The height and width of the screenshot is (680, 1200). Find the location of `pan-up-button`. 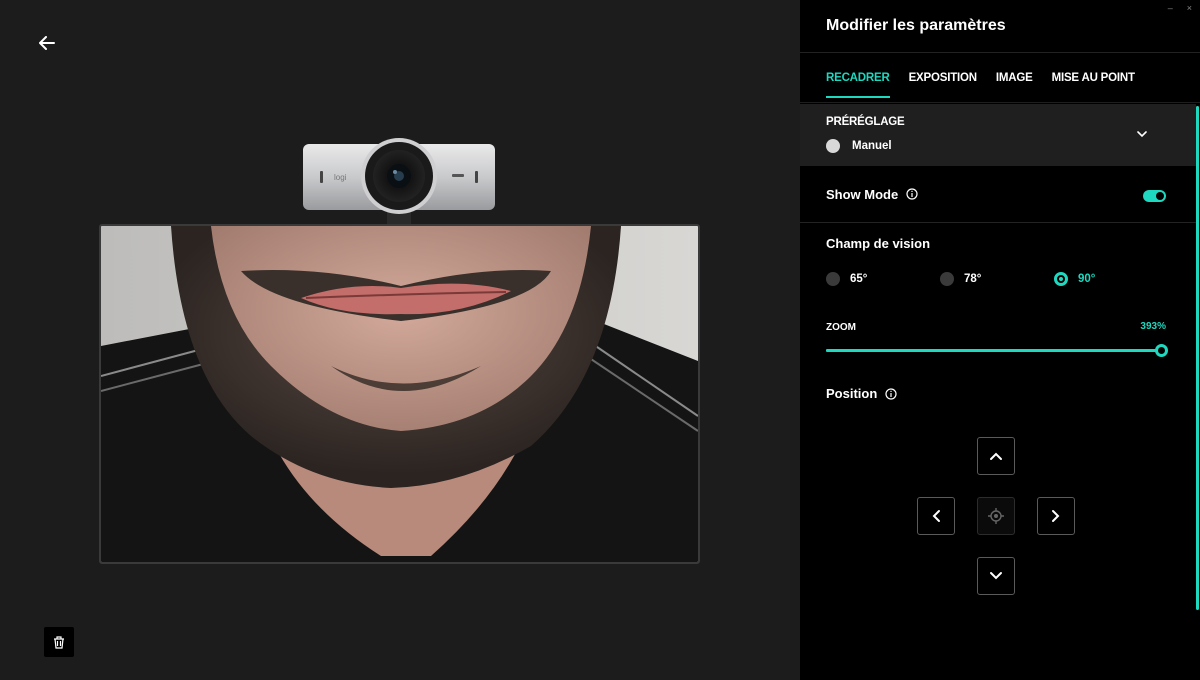

pan-up-button is located at coordinates (996, 456).